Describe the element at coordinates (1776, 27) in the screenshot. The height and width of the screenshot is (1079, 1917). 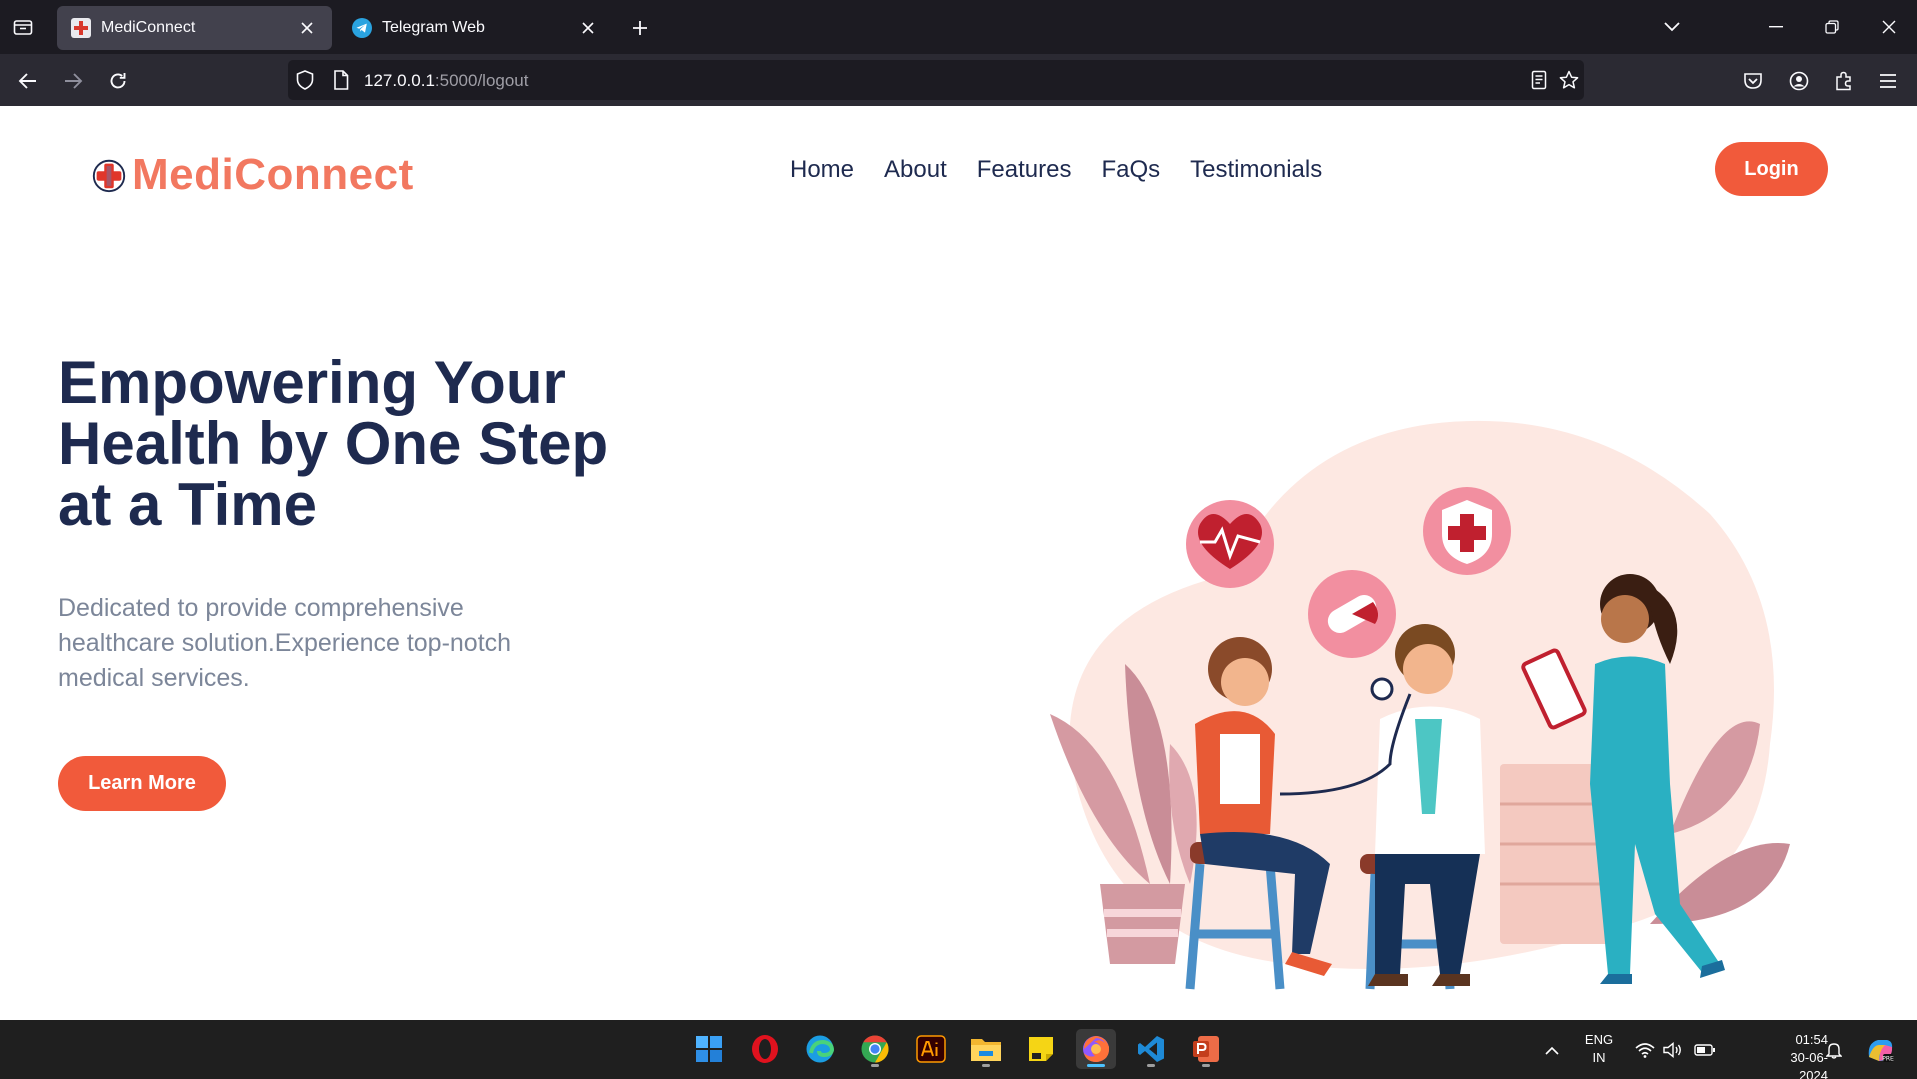
I see `minimize-icon` at that location.